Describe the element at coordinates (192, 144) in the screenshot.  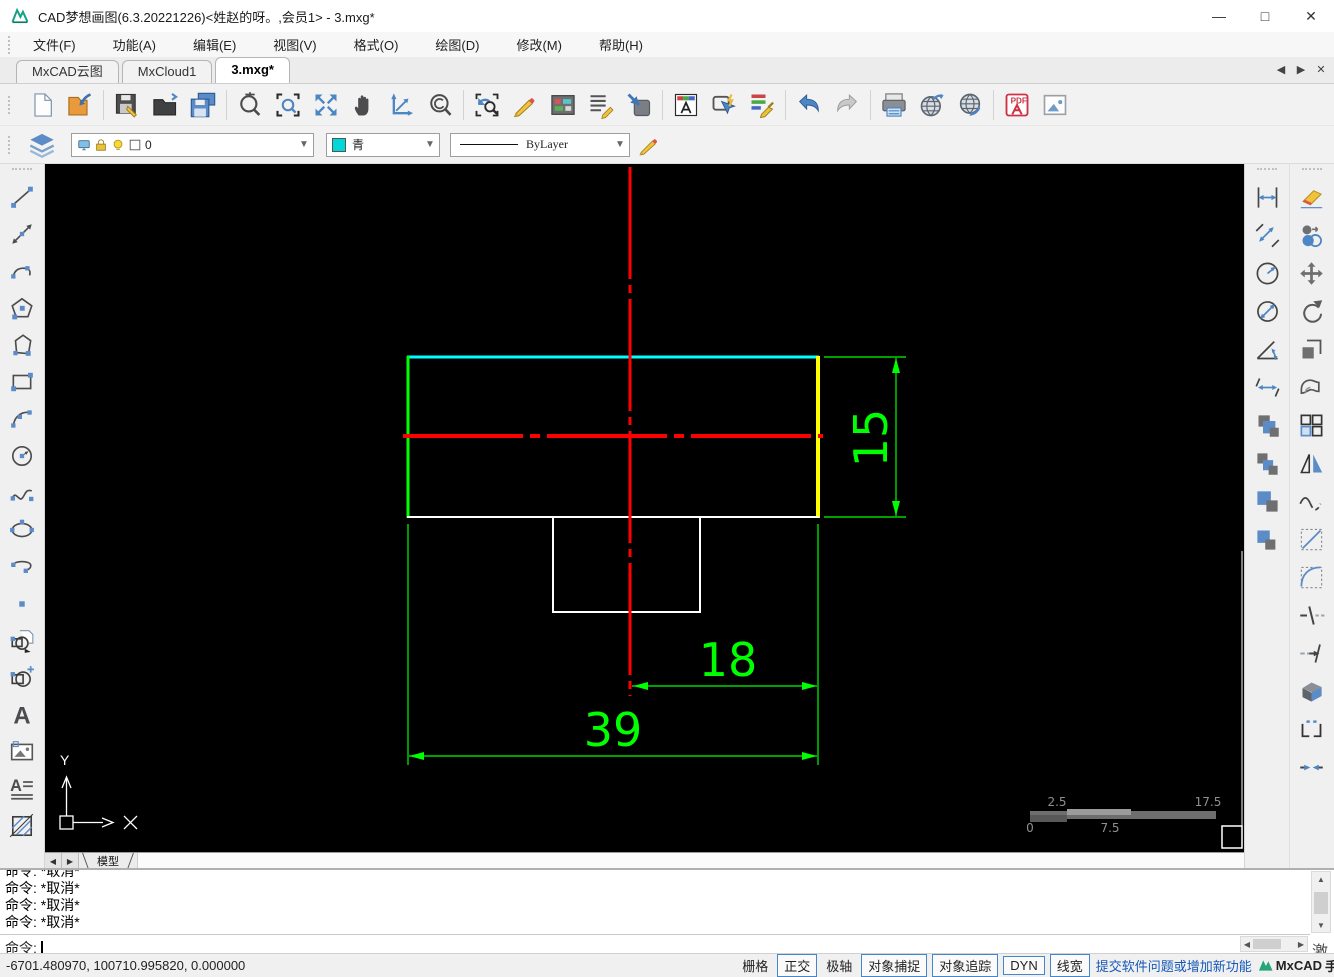
I see `layer-combo: 0 ▼` at that location.